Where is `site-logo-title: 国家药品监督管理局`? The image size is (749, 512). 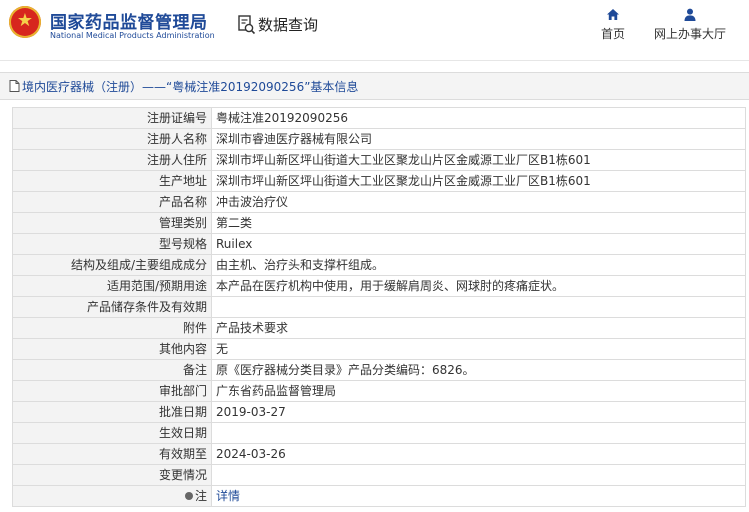 site-logo-title: 国家药品监督管理局 is located at coordinates (129, 20).